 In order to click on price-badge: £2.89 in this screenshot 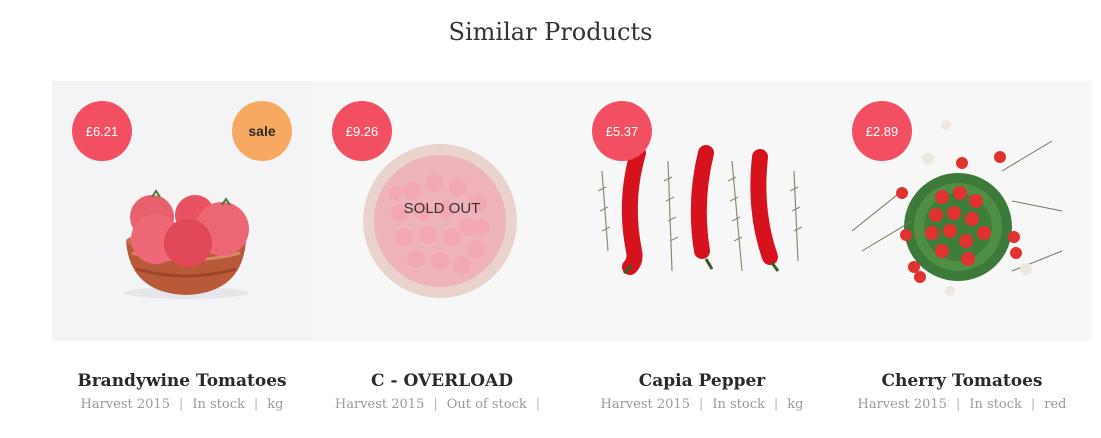, I will do `click(882, 131)`.